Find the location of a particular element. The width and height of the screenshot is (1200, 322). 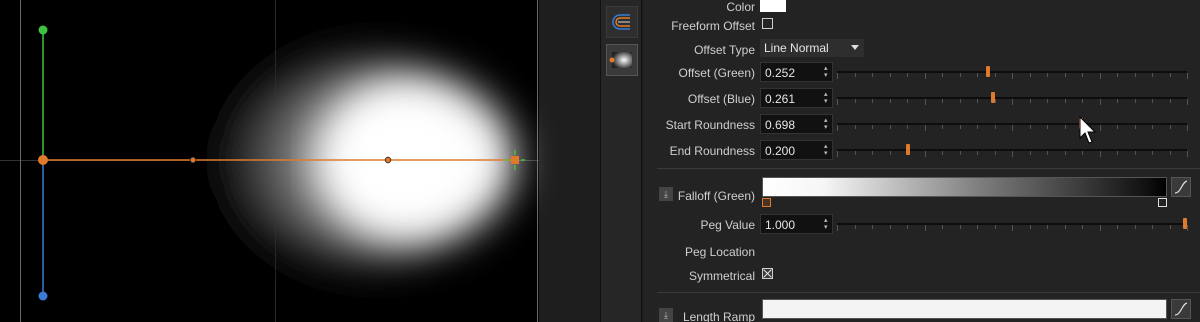

offset-type-value: Line Normal is located at coordinates (796, 48).